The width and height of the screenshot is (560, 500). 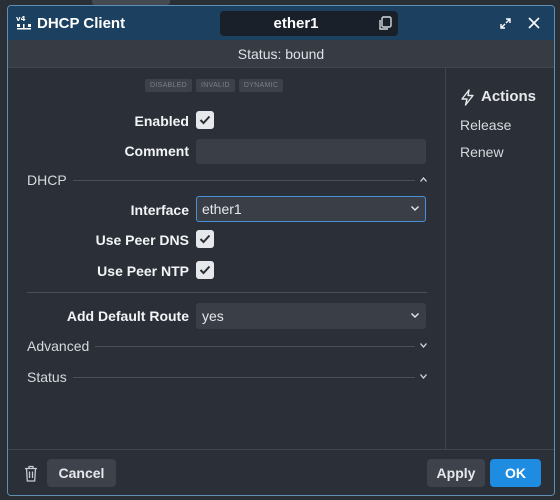 I want to click on dhcp-section-label: DHCP, so click(x=50, y=180).